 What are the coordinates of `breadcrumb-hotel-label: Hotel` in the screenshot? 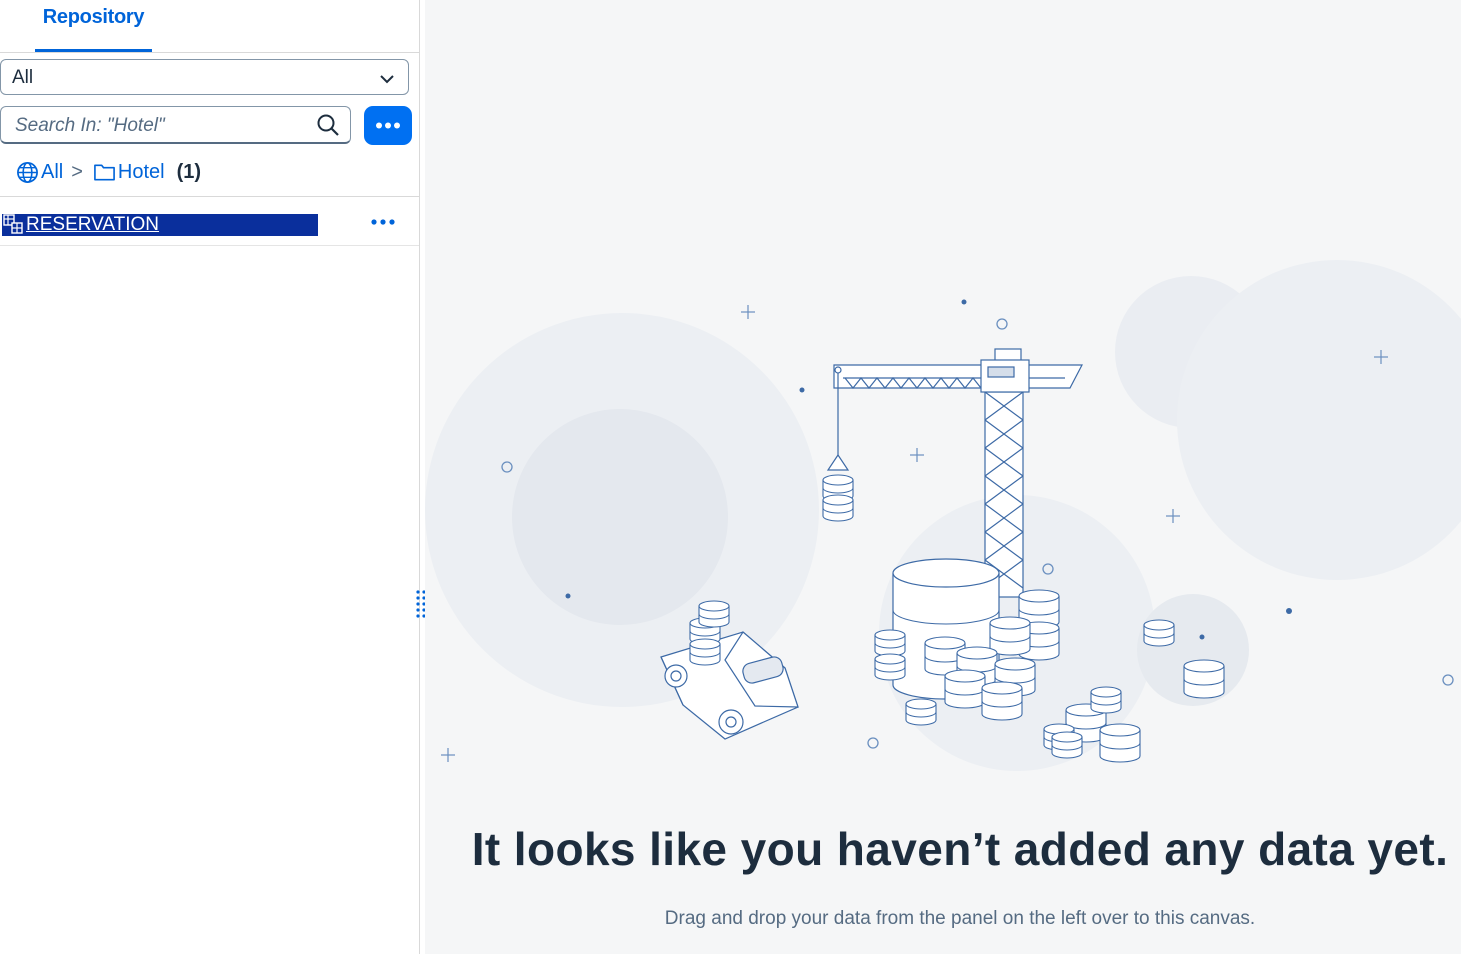 It's located at (141, 171).